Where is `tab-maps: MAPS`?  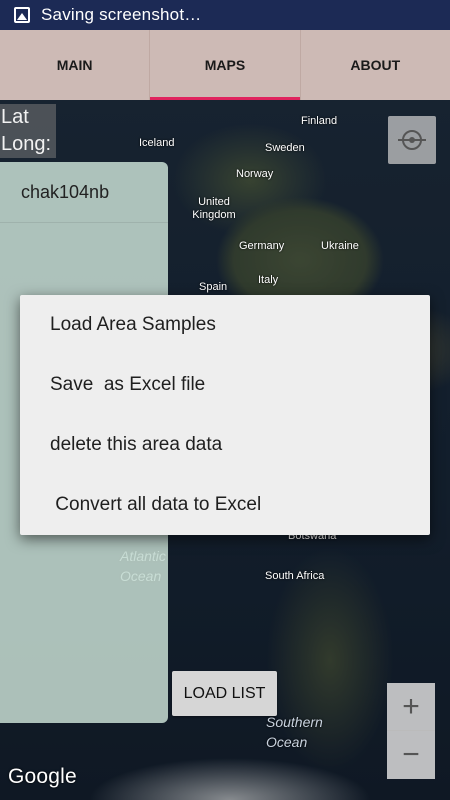
tab-maps: MAPS is located at coordinates (224, 65).